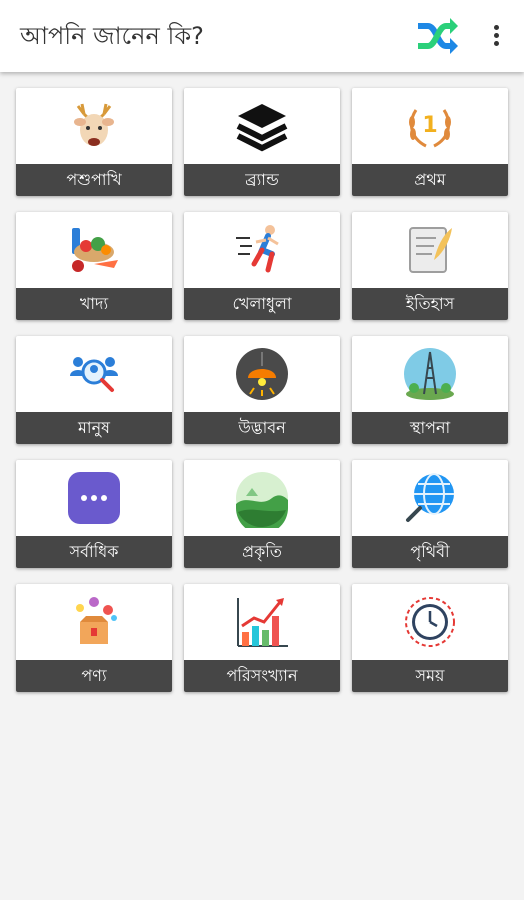  Describe the element at coordinates (94, 622) in the screenshot. I see `product-box-icon` at that location.